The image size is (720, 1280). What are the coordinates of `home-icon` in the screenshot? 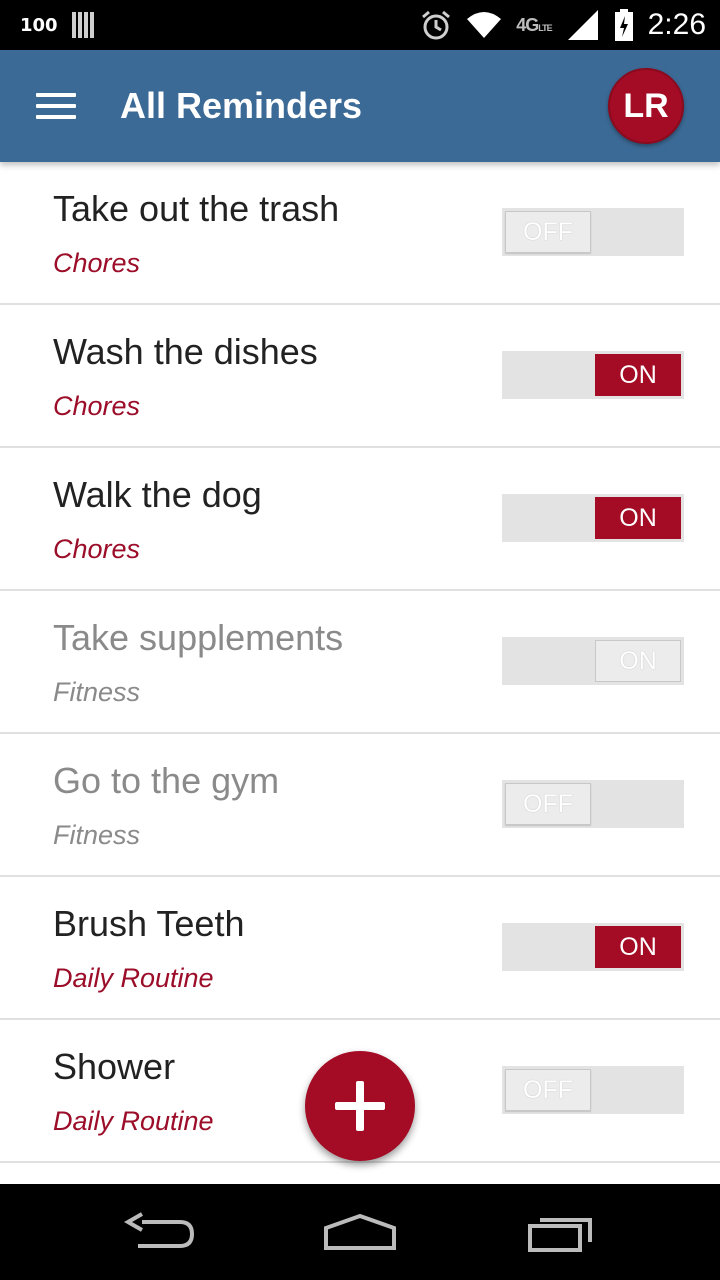 It's located at (360, 1233).